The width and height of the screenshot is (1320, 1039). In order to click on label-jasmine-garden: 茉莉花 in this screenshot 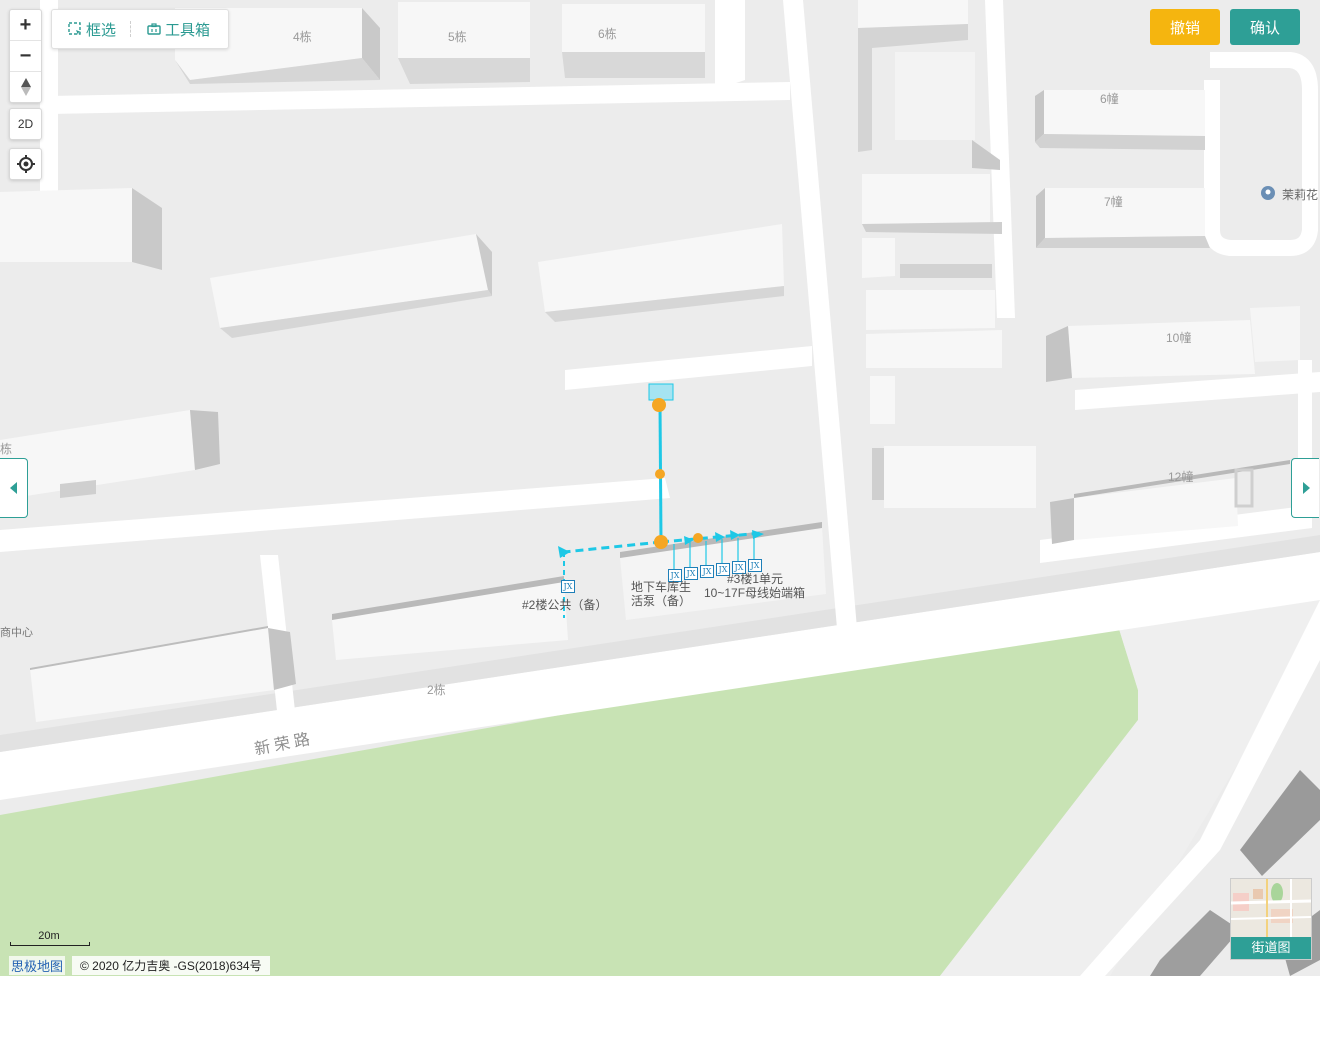, I will do `click(1300, 195)`.